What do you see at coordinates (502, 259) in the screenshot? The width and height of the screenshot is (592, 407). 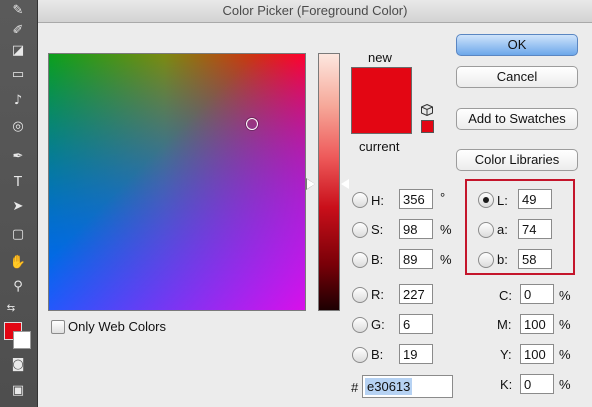 I see `b-channel-label: b:` at bounding box center [502, 259].